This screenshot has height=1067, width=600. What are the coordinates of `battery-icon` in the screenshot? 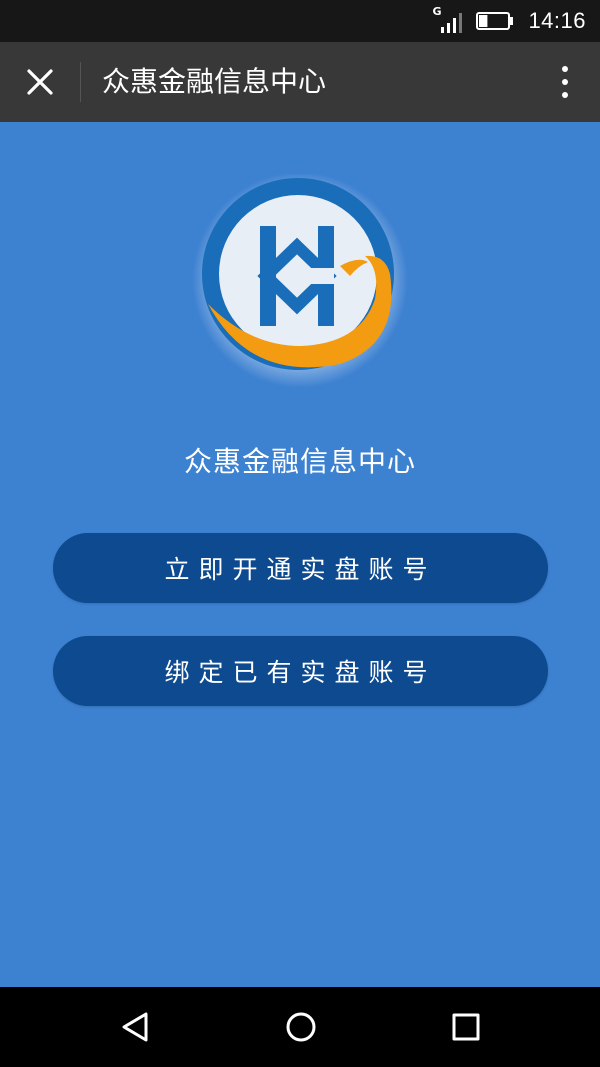 It's located at (495, 21).